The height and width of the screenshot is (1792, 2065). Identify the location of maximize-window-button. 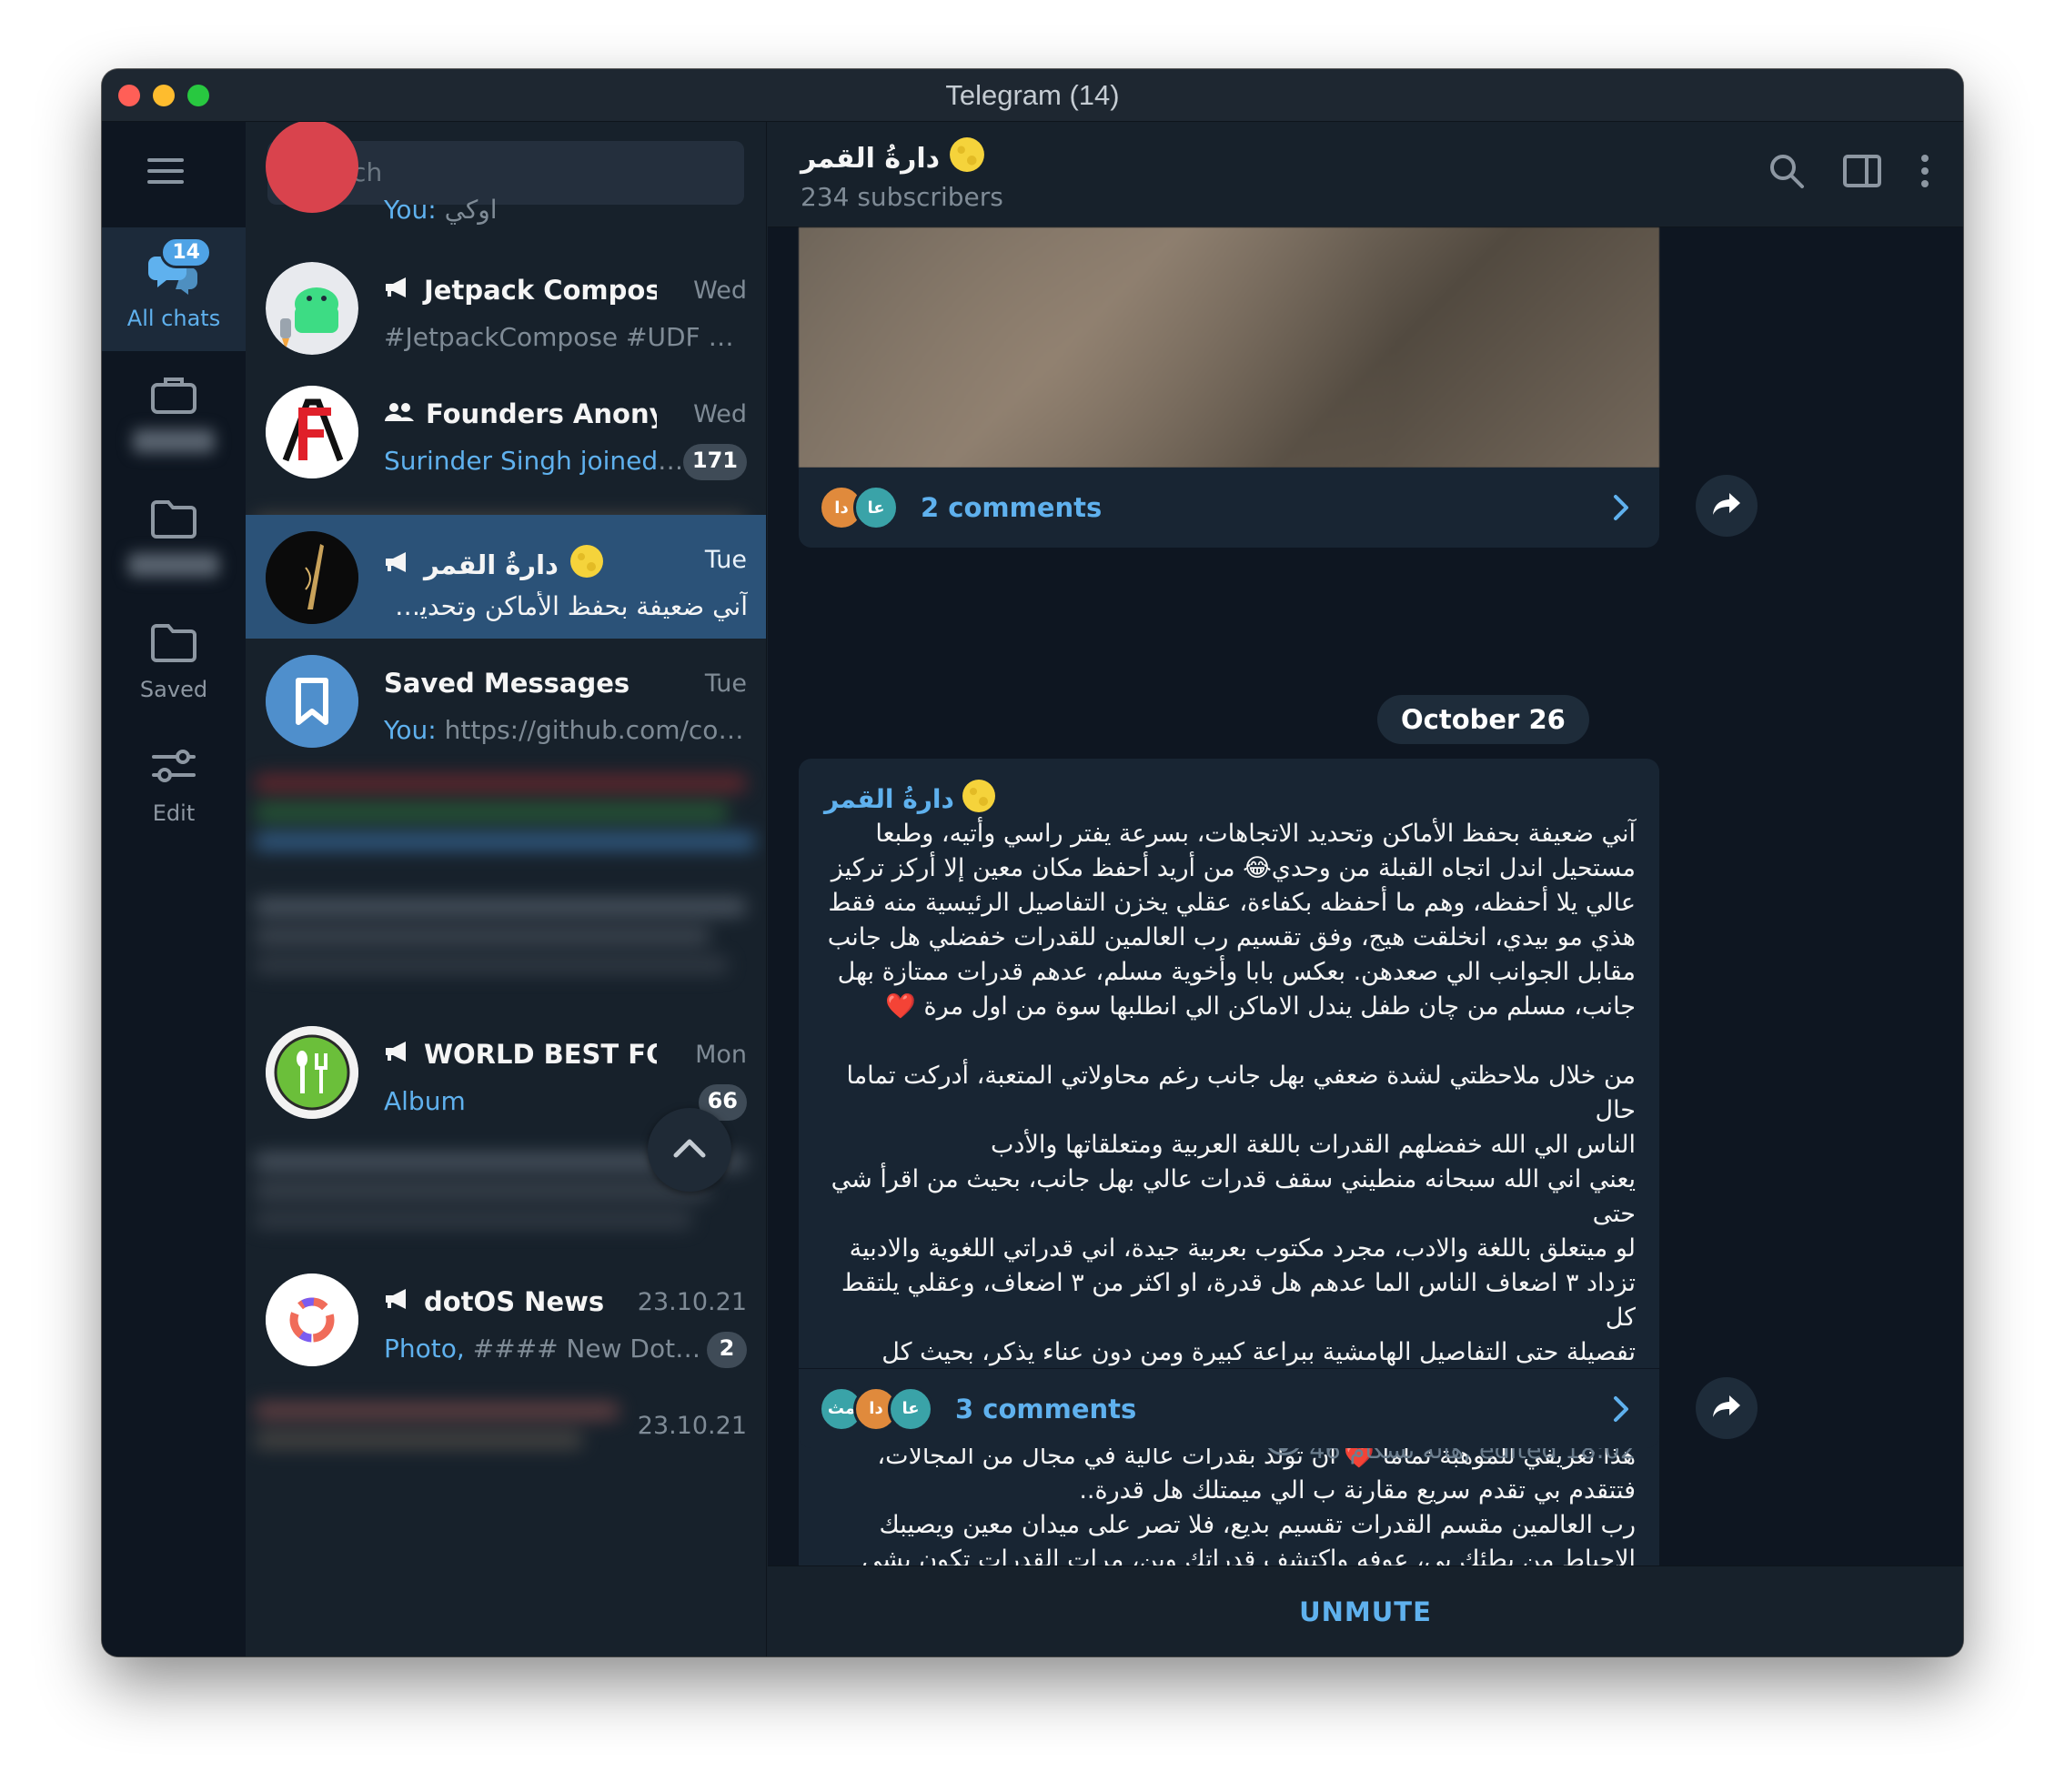
(198, 95).